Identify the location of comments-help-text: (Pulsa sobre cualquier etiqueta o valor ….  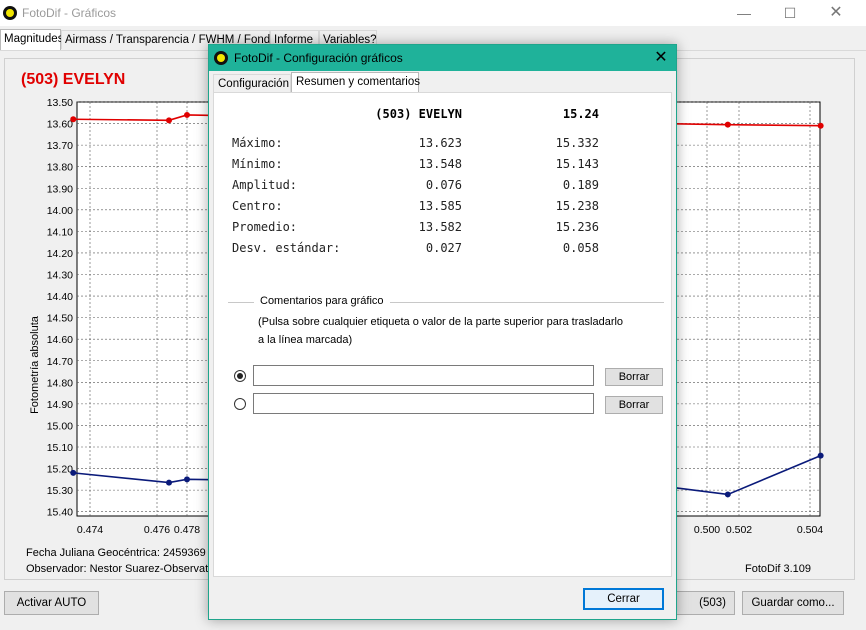
(441, 322).